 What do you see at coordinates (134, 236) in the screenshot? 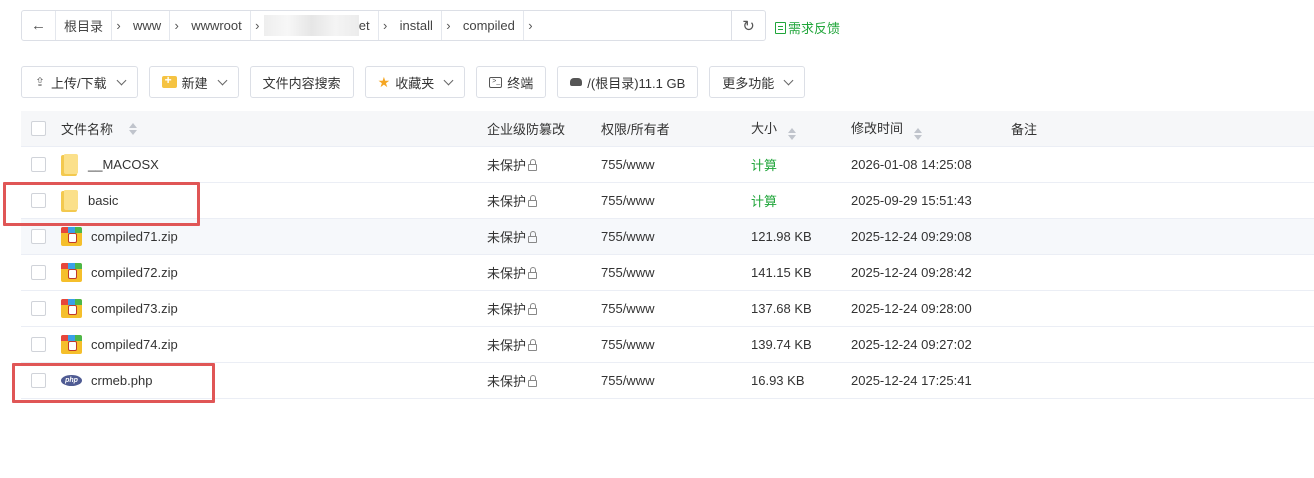
I see `file-name: compiled71.zip` at bounding box center [134, 236].